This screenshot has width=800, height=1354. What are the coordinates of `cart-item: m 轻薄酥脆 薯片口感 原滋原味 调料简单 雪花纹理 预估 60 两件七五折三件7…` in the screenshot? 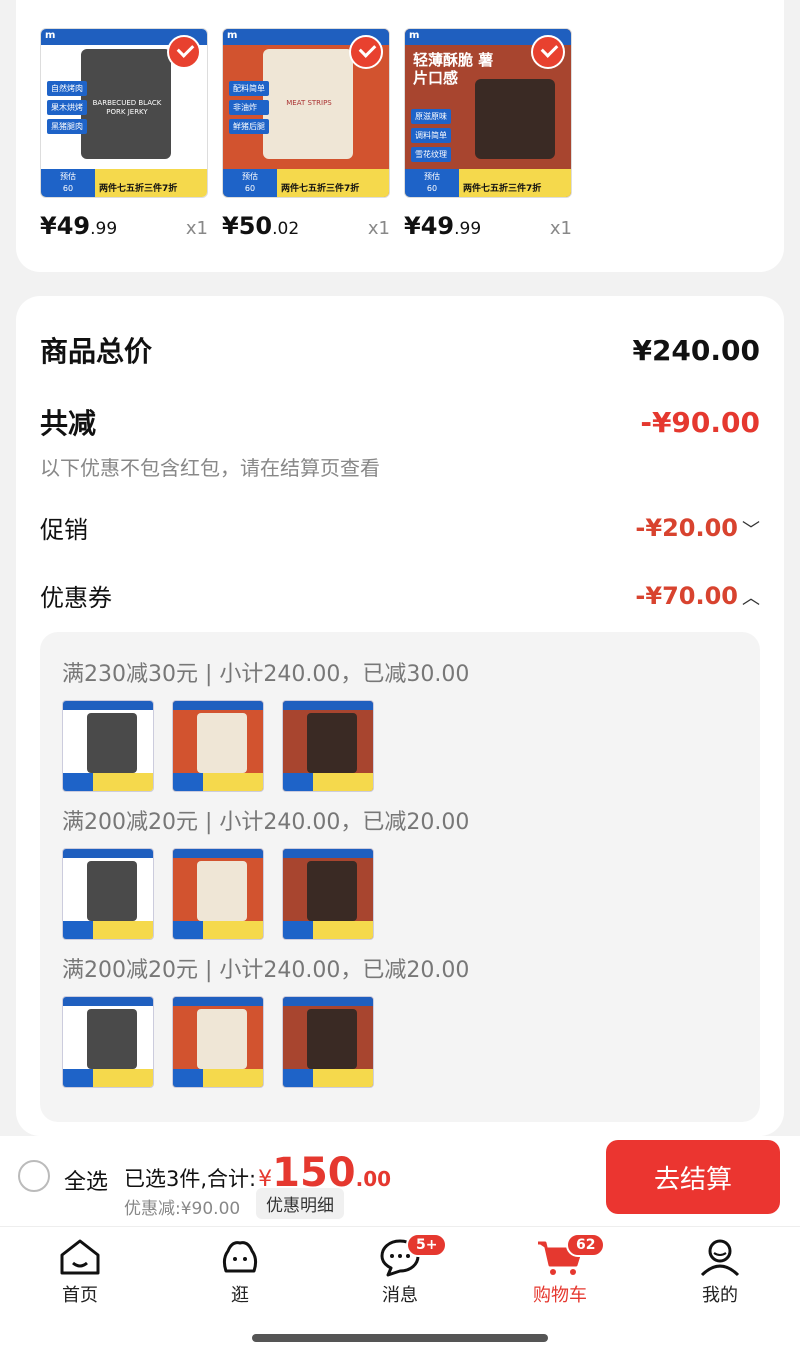 It's located at (488, 134).